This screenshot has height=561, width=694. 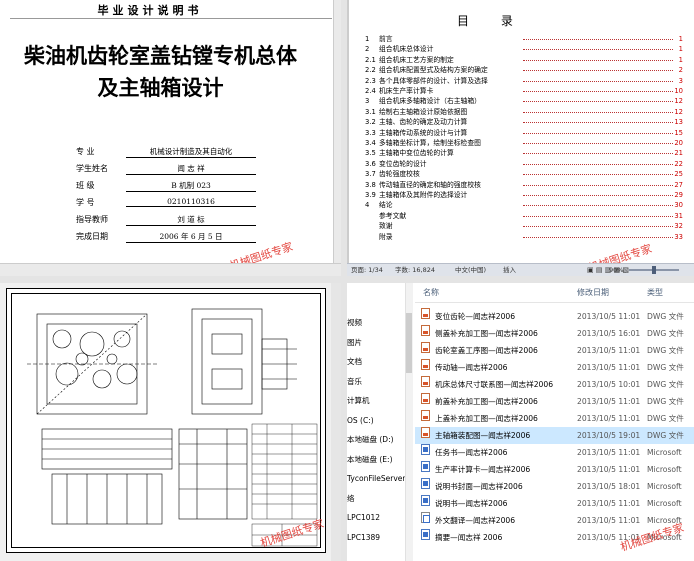 What do you see at coordinates (494, 384) in the screenshot?
I see `file-name: 机床总体尺寸联系图—闻志祥2006` at bounding box center [494, 384].